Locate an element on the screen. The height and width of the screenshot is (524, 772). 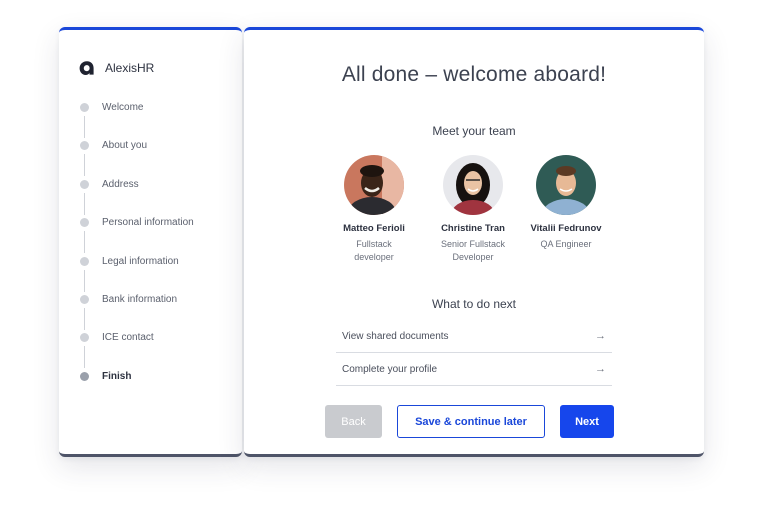
step-label: Finish is located at coordinates (117, 376).